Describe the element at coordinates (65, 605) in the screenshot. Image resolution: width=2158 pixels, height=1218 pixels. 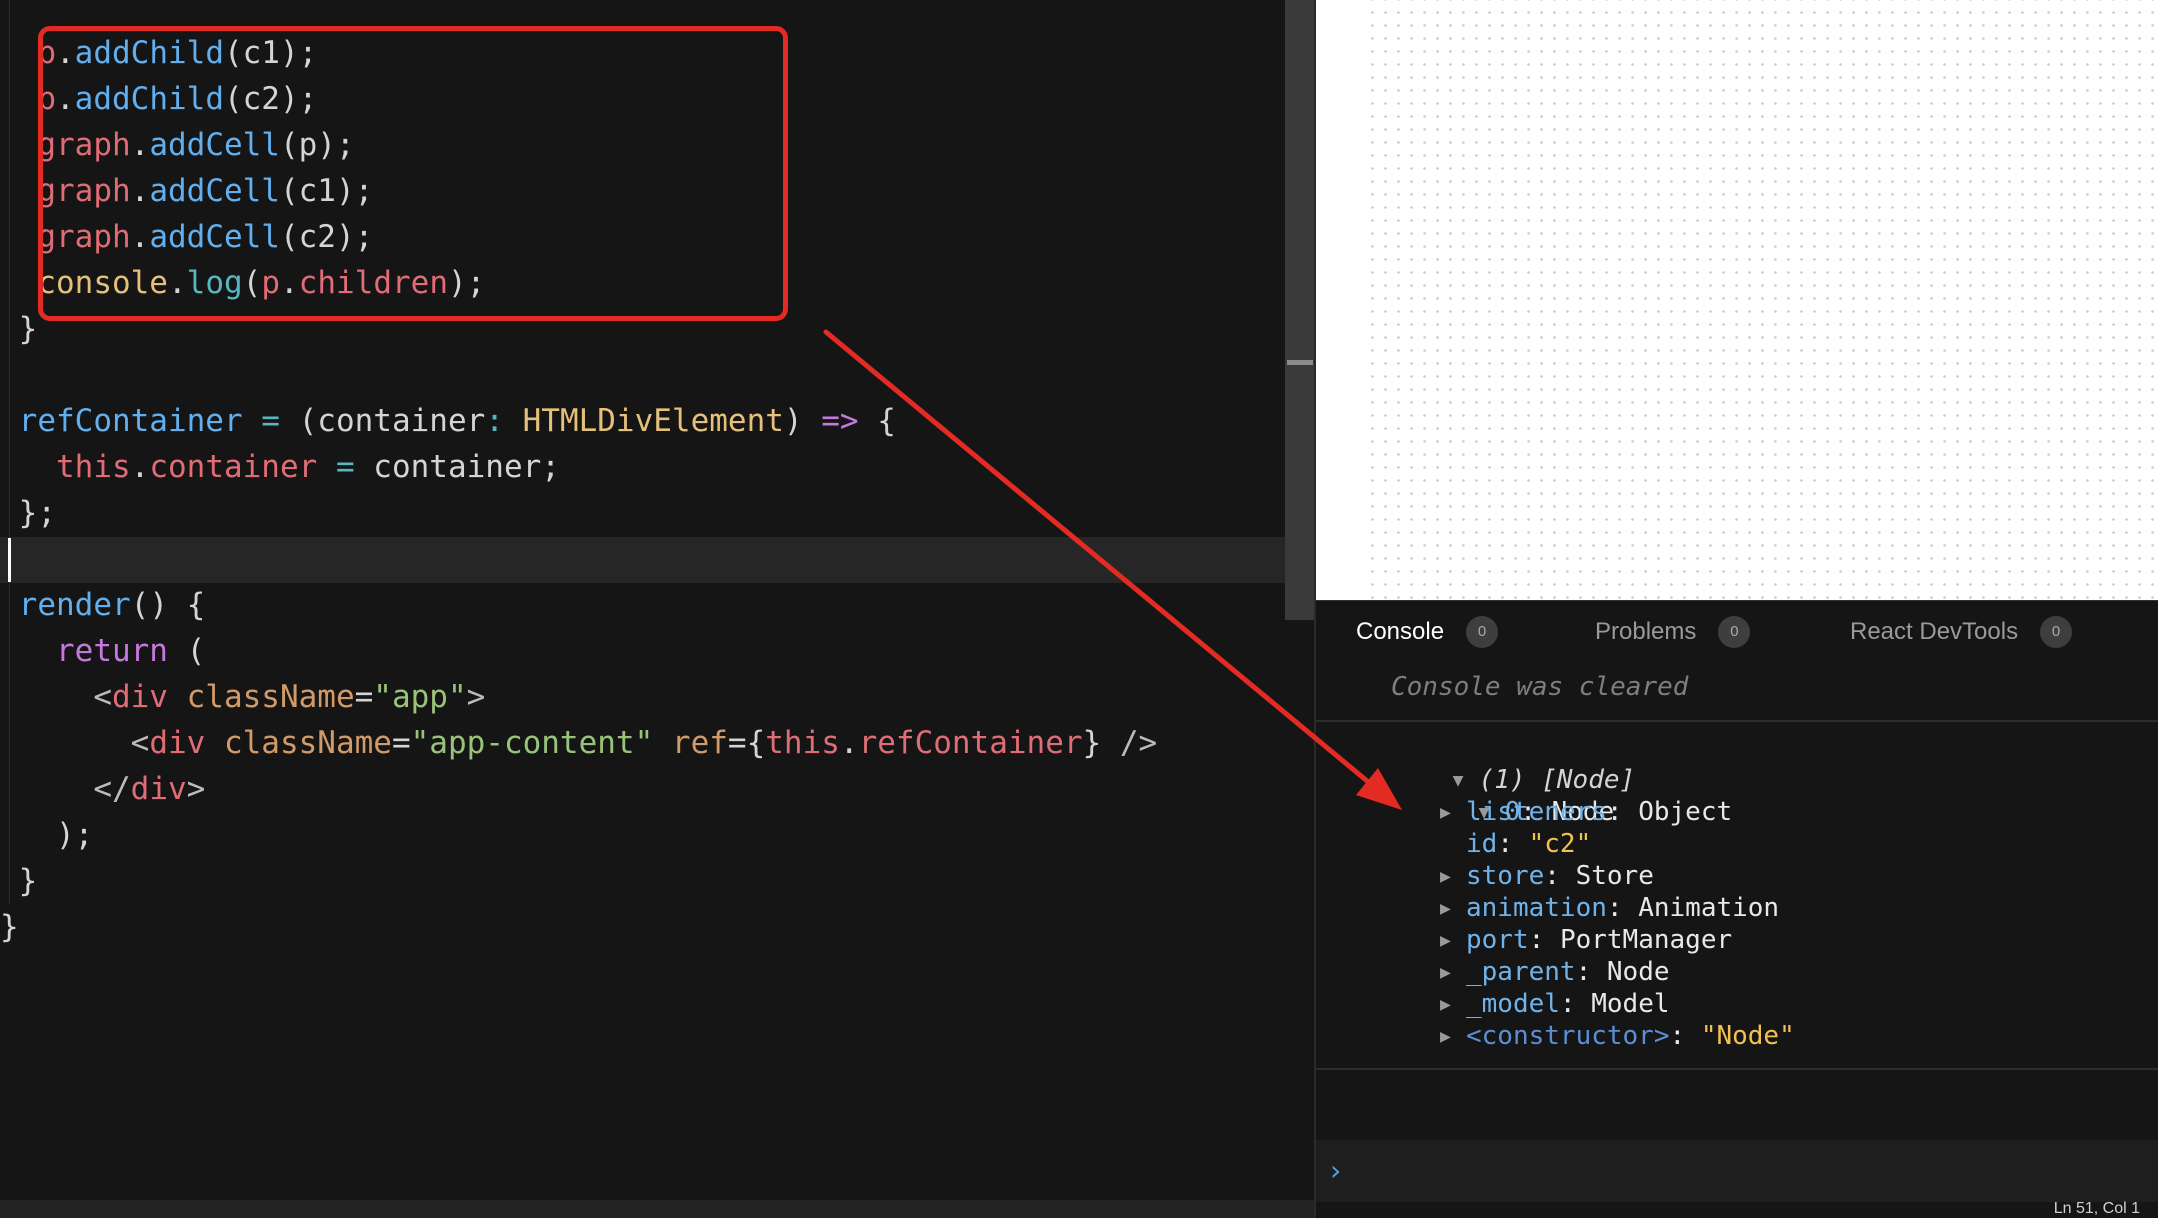
I see `code-token: render` at that location.